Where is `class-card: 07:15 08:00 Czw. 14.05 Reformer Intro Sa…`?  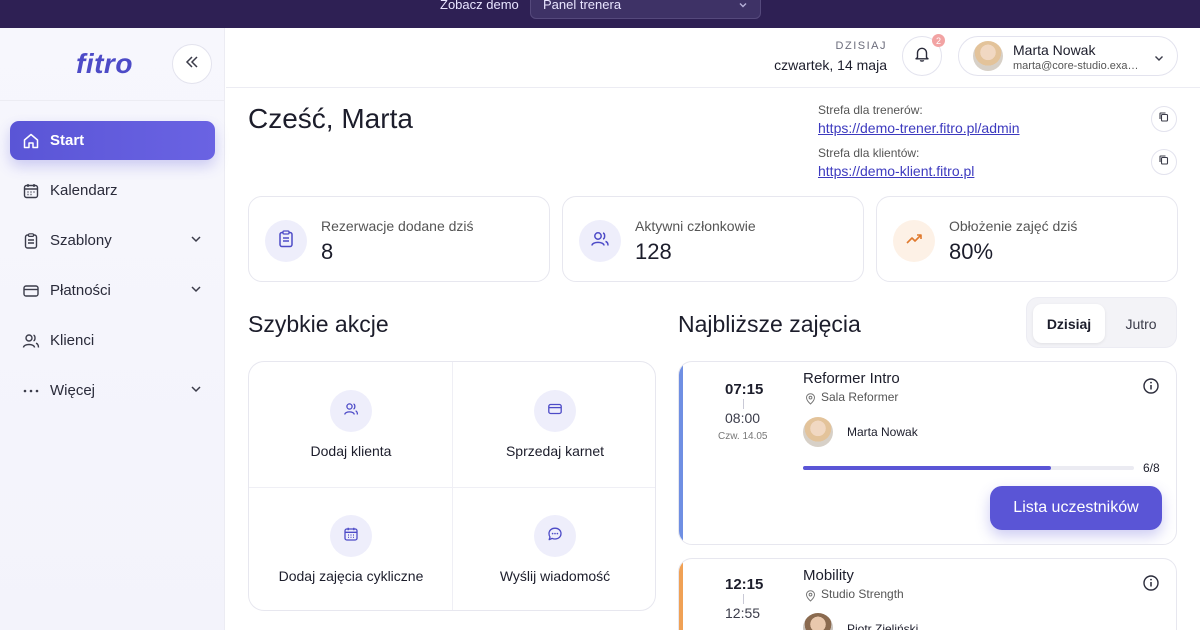 class-card: 07:15 08:00 Czw. 14.05 Reformer Intro Sa… is located at coordinates (927, 453).